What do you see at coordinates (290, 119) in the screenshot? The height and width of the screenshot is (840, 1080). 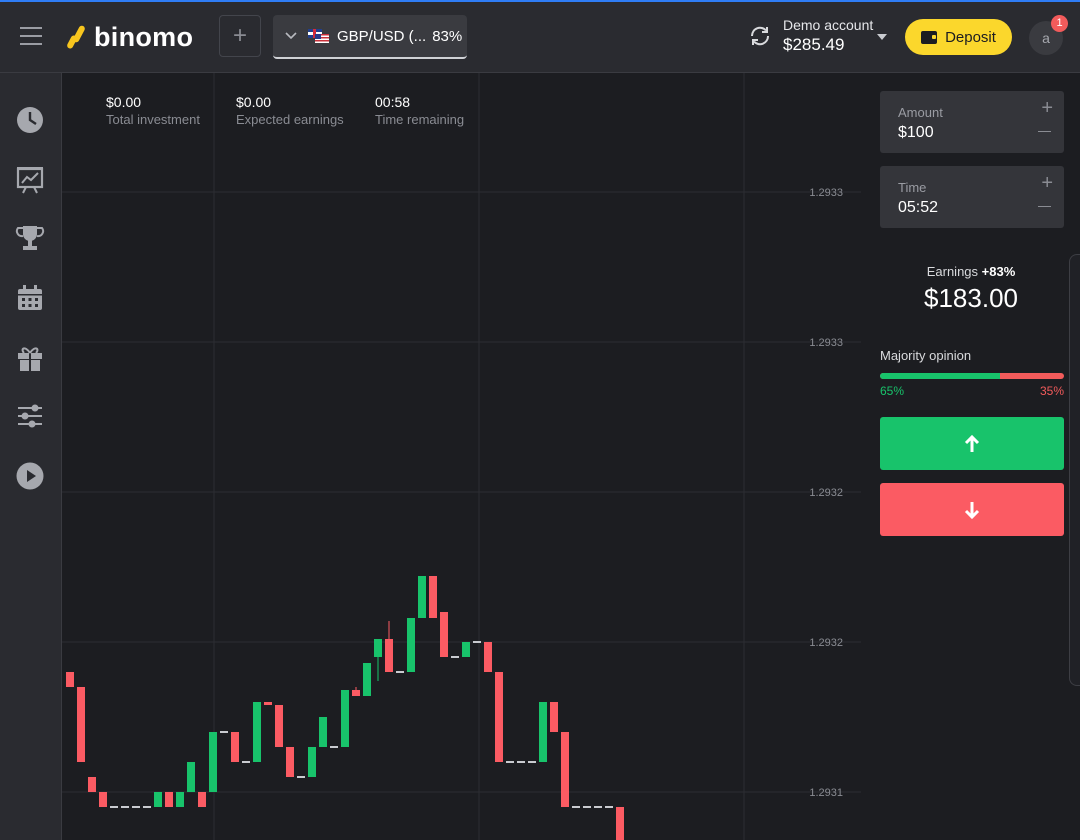 I see `stat-label: Expected earnings` at bounding box center [290, 119].